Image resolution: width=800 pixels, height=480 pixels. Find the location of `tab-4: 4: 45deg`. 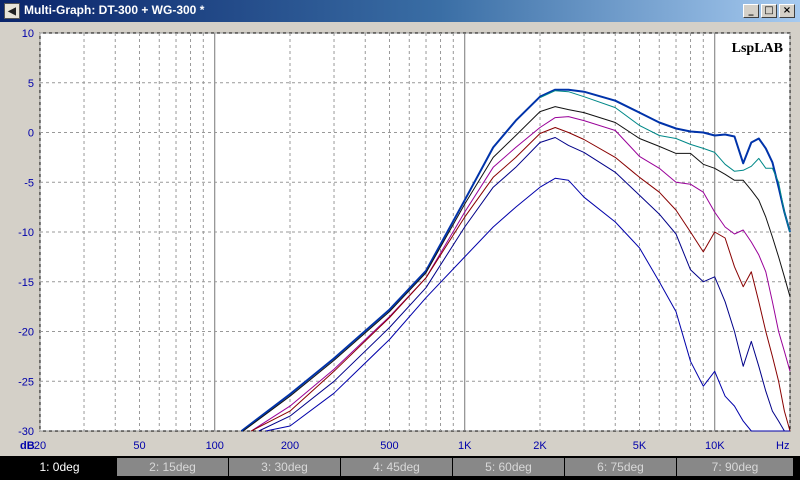

tab-4: 4: 45deg is located at coordinates (396, 467).